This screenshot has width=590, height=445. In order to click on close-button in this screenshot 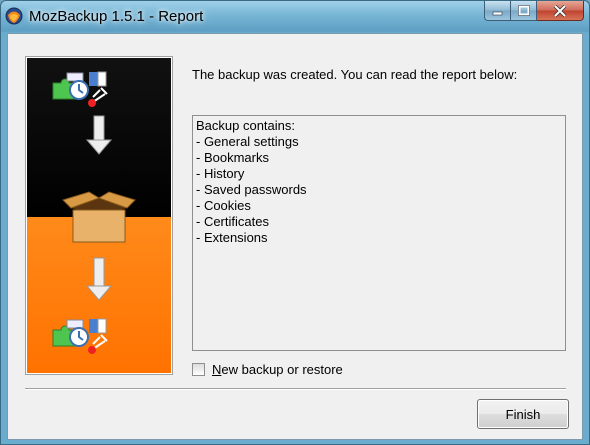, I will do `click(560, 11)`.